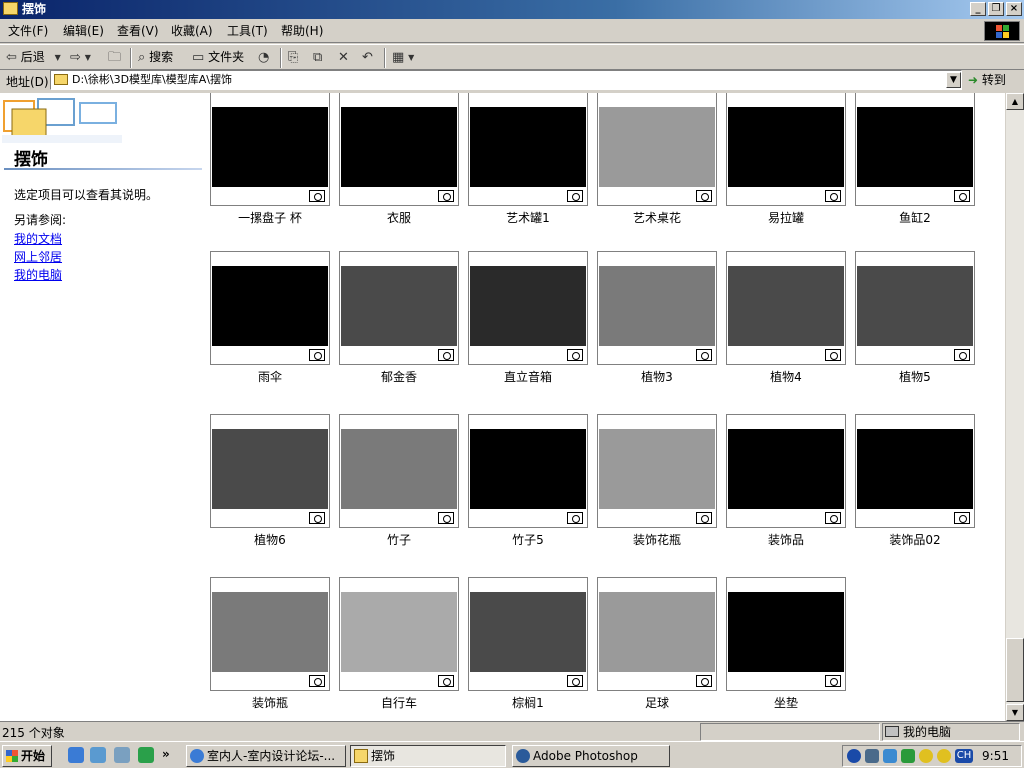 Image resolution: width=1024 pixels, height=768 pixels. I want to click on delete-button: ✕, so click(343, 58).